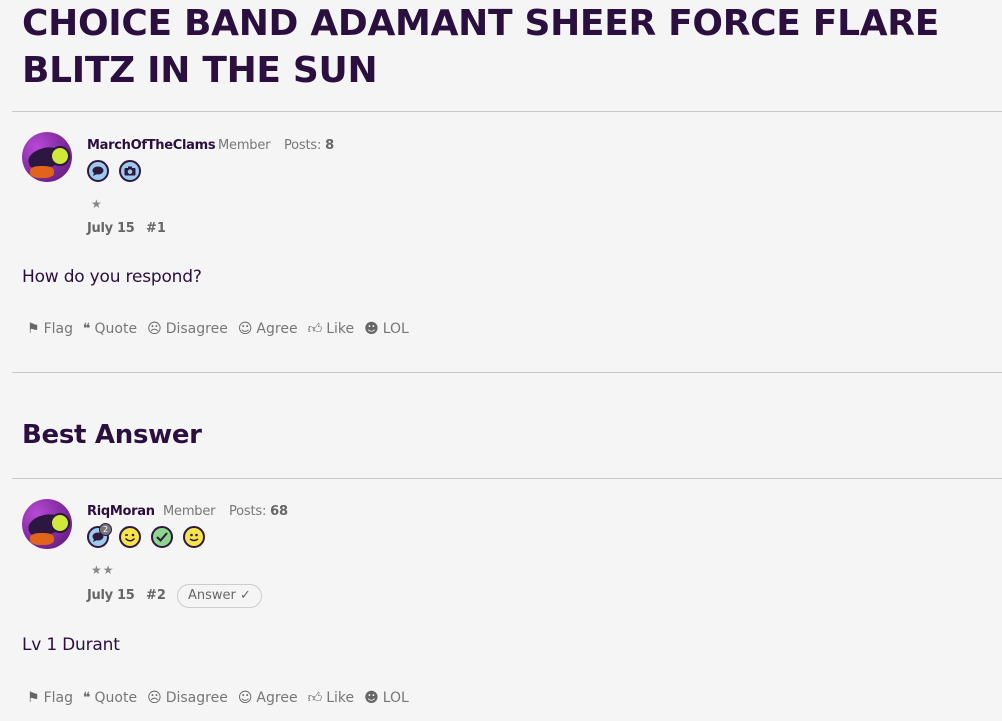  Describe the element at coordinates (194, 537) in the screenshot. I see `smile-face-badge-icon` at that location.